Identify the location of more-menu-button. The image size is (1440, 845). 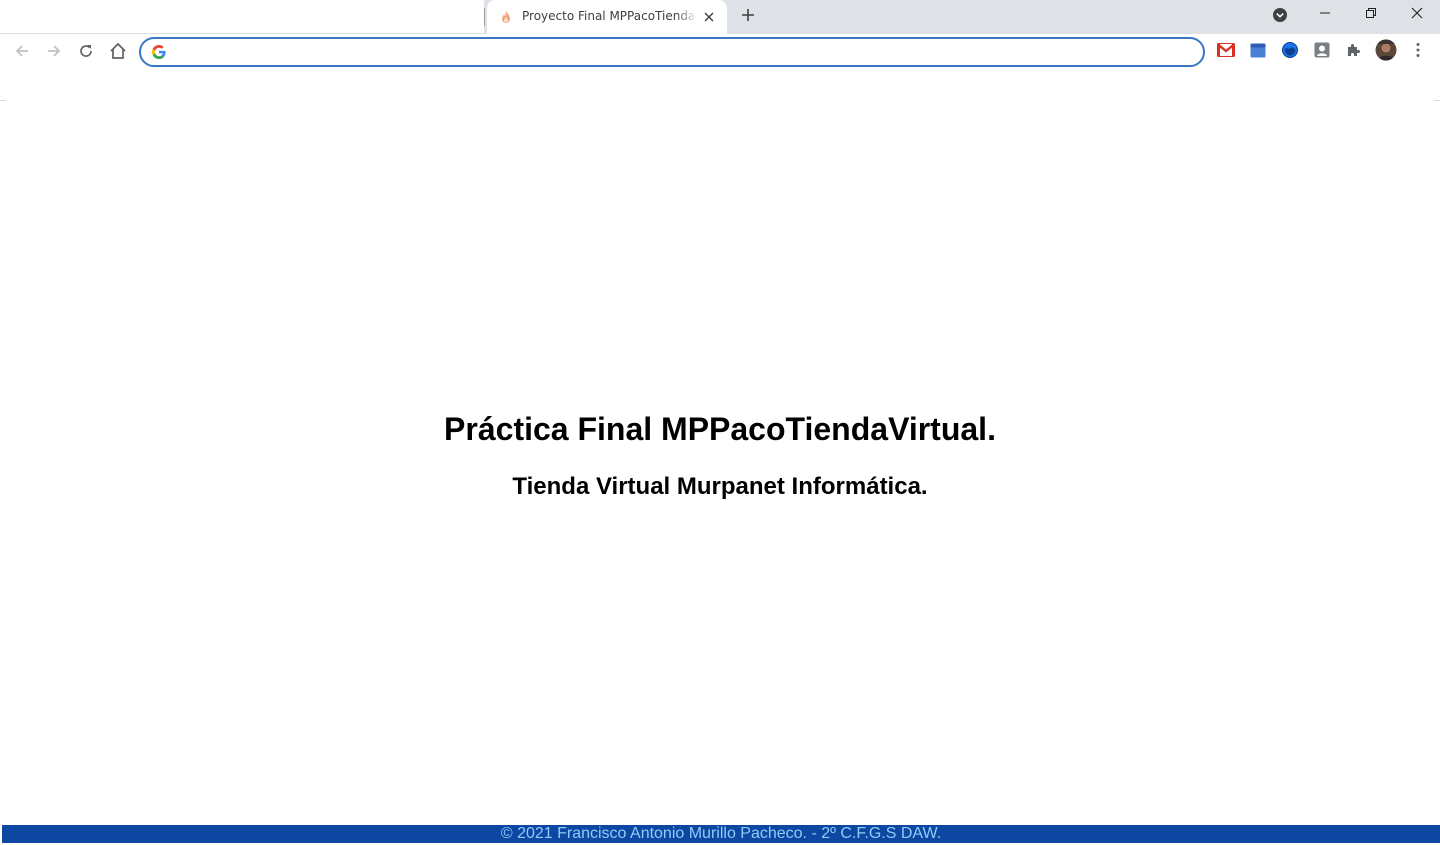
(1418, 52).